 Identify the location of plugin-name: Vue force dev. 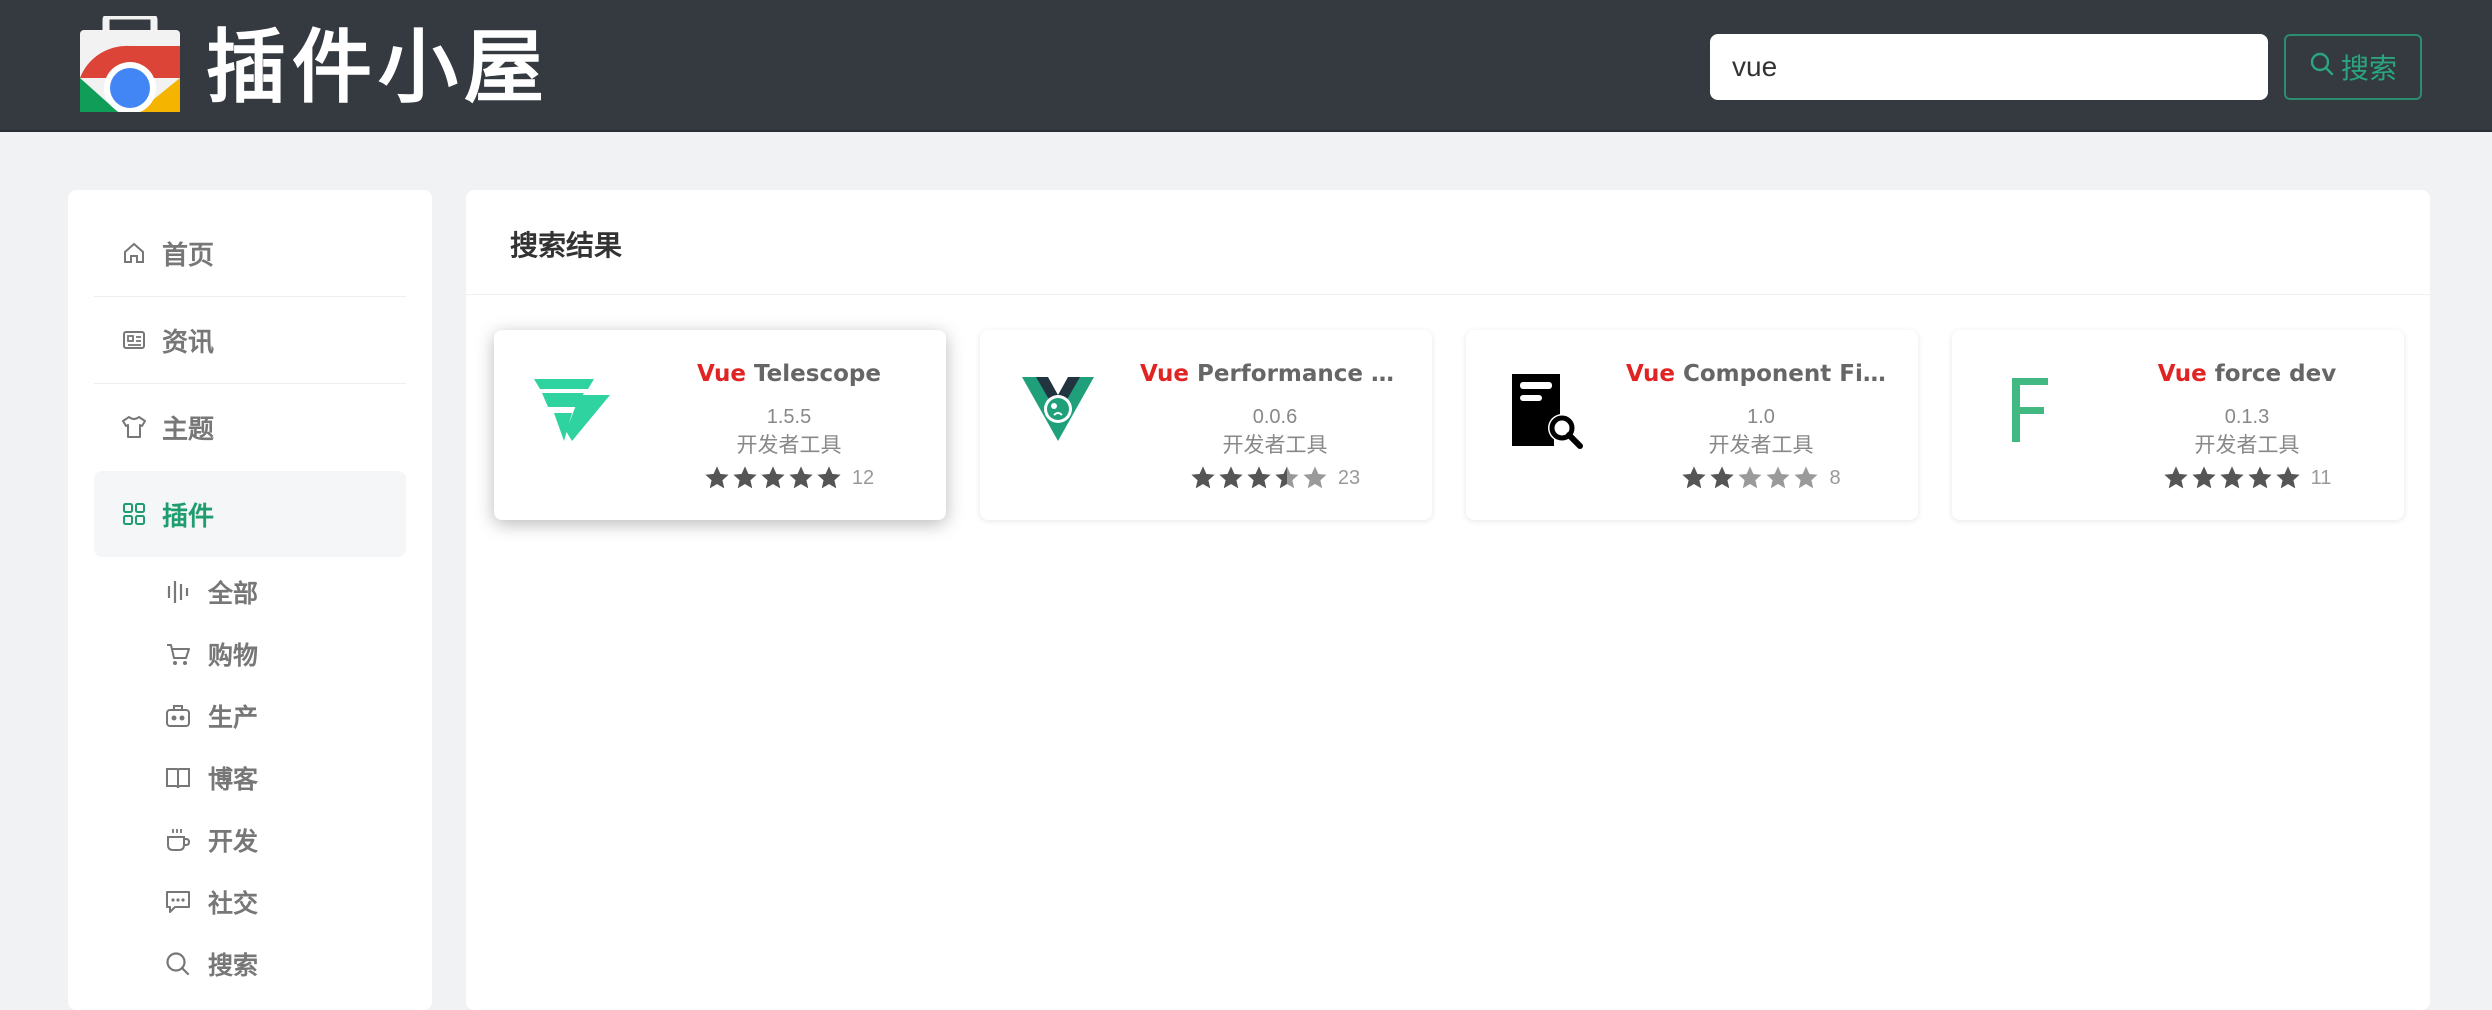
(2247, 374).